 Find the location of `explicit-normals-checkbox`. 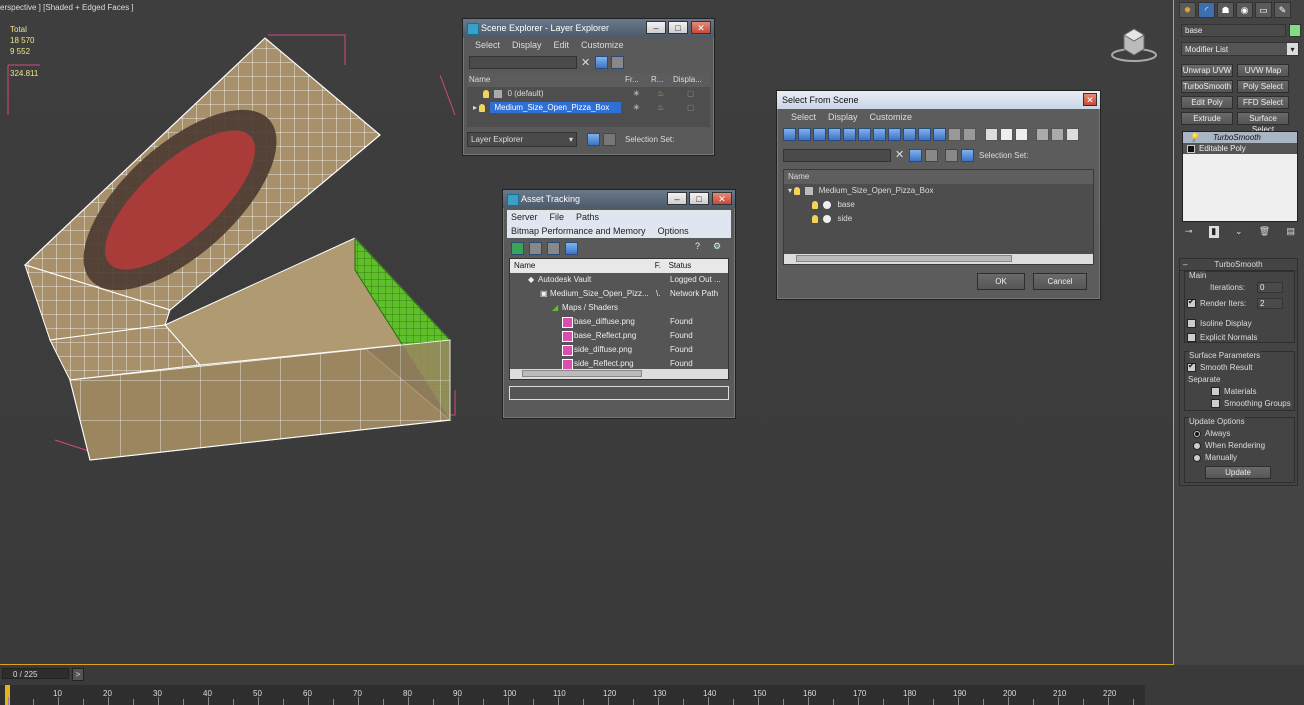

explicit-normals-checkbox is located at coordinates (1191, 338).